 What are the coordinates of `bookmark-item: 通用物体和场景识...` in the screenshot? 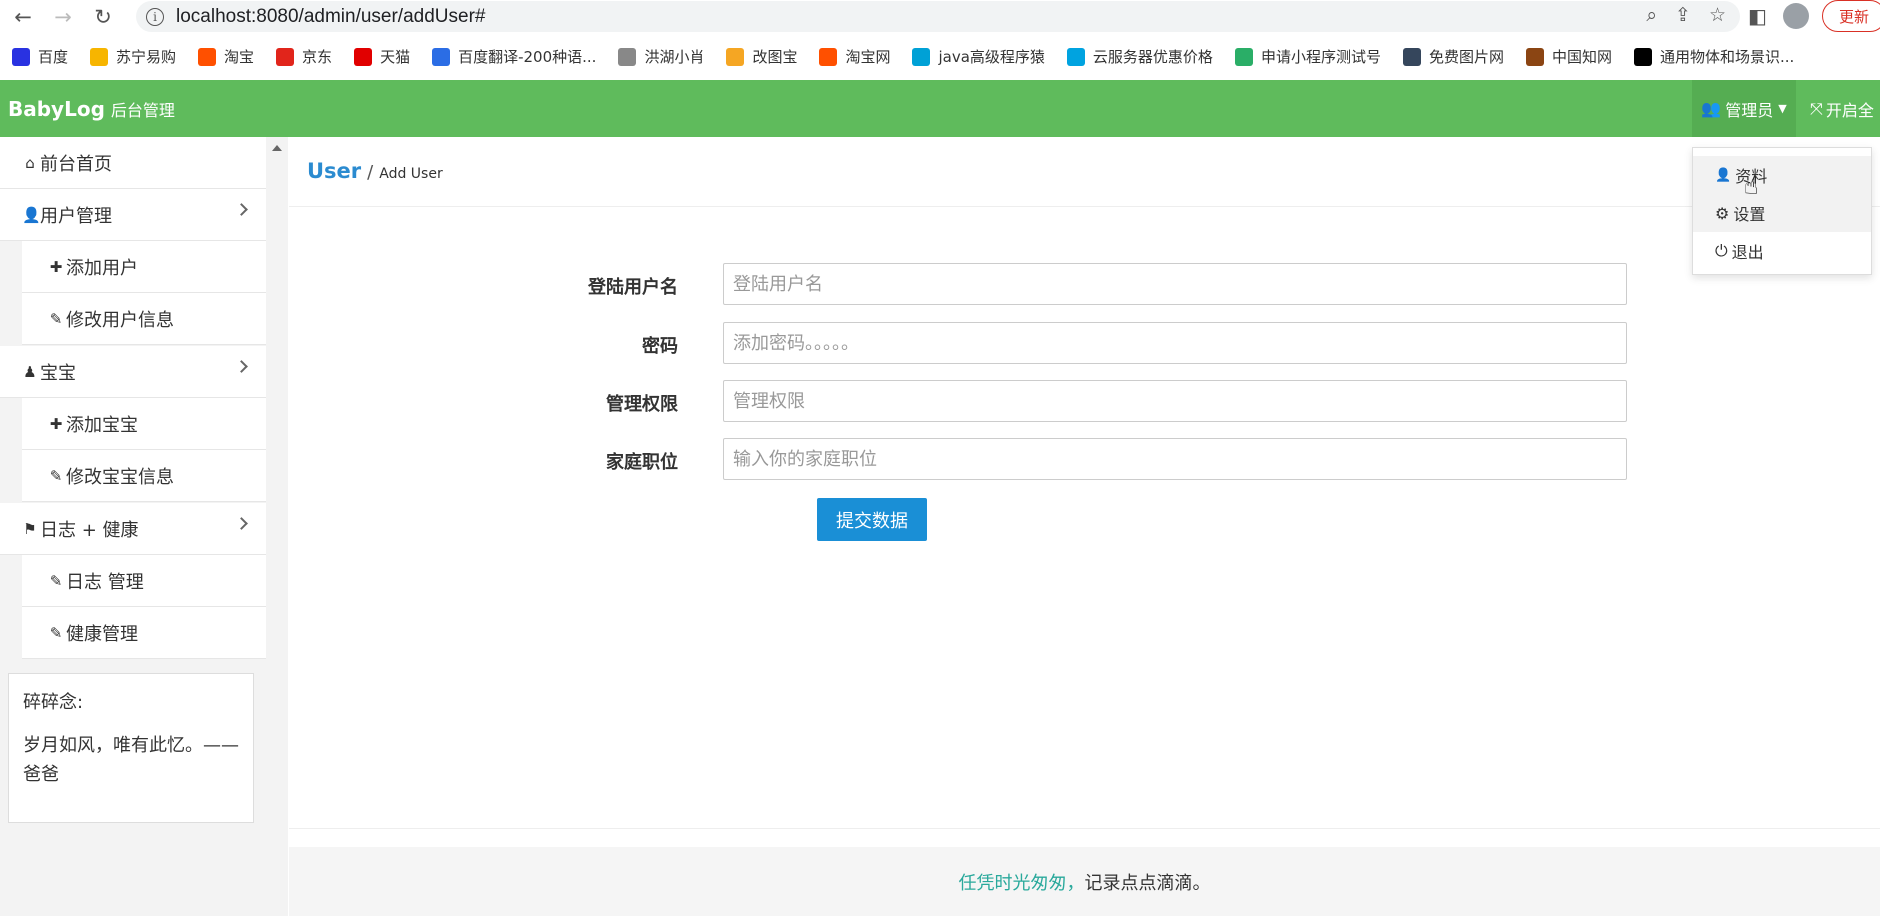 It's located at (1714, 56).